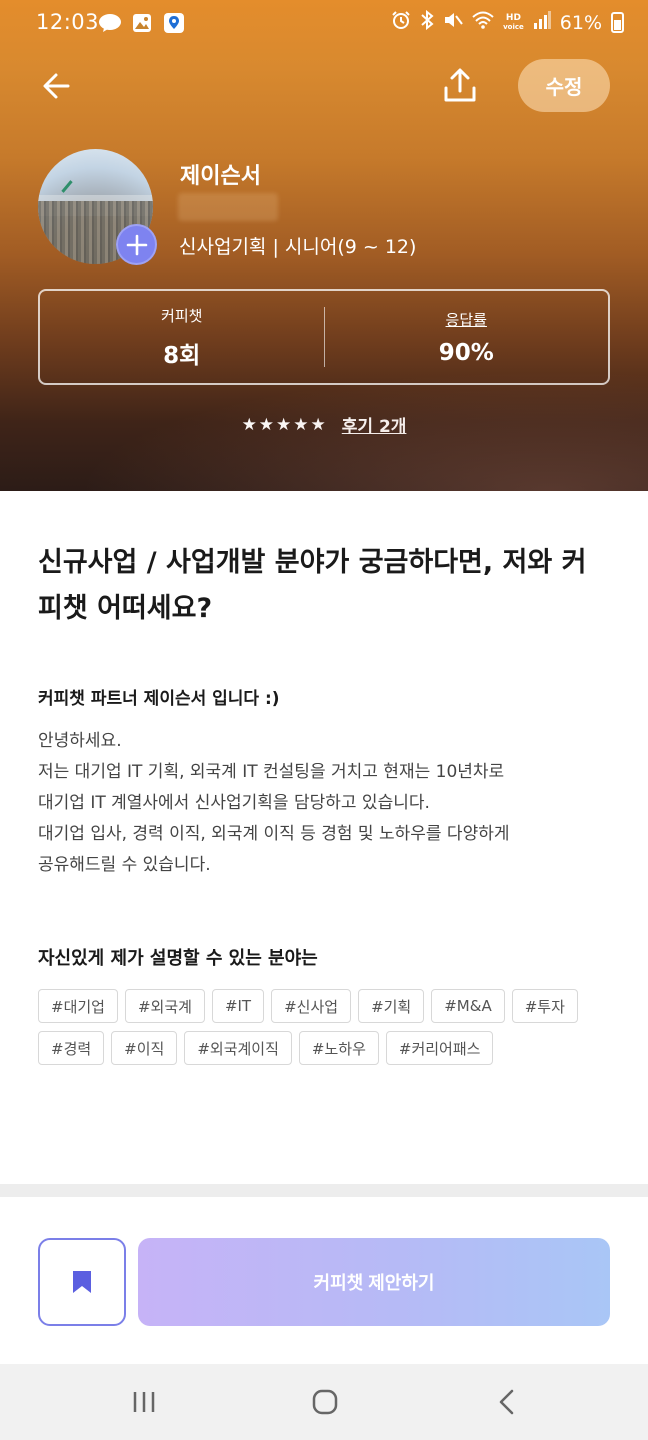 The image size is (648, 1440). I want to click on status-notification-icons, so click(142, 23).